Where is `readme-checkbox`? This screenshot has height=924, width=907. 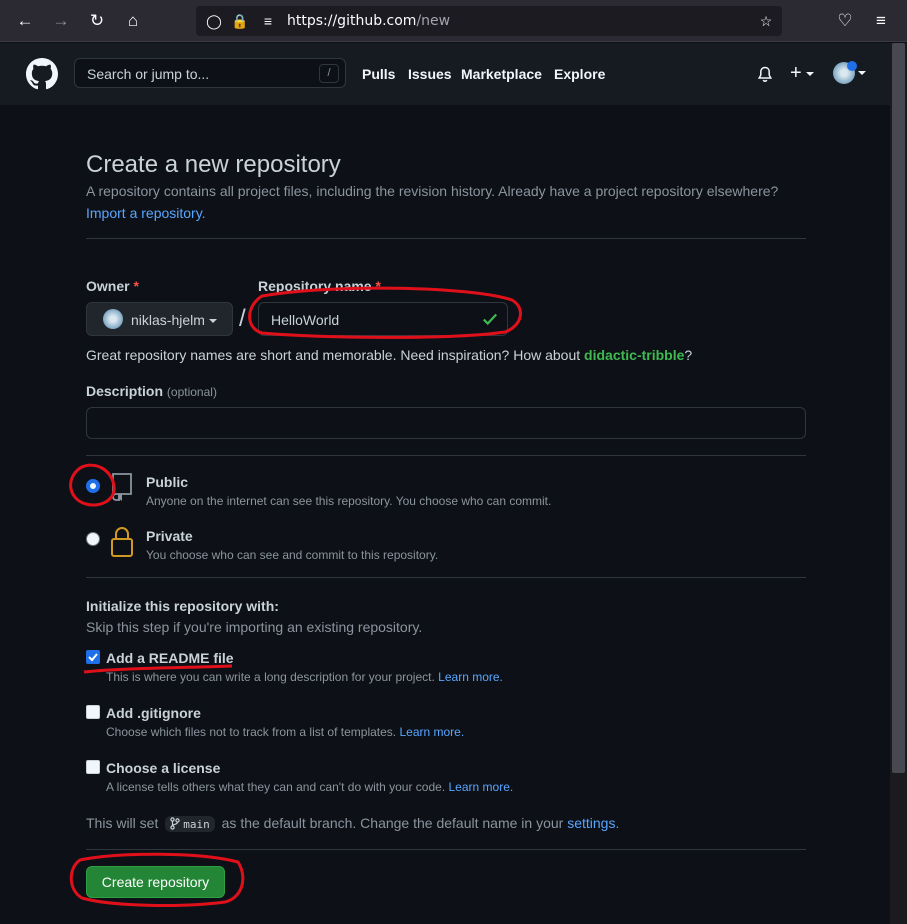
readme-checkbox is located at coordinates (93, 657).